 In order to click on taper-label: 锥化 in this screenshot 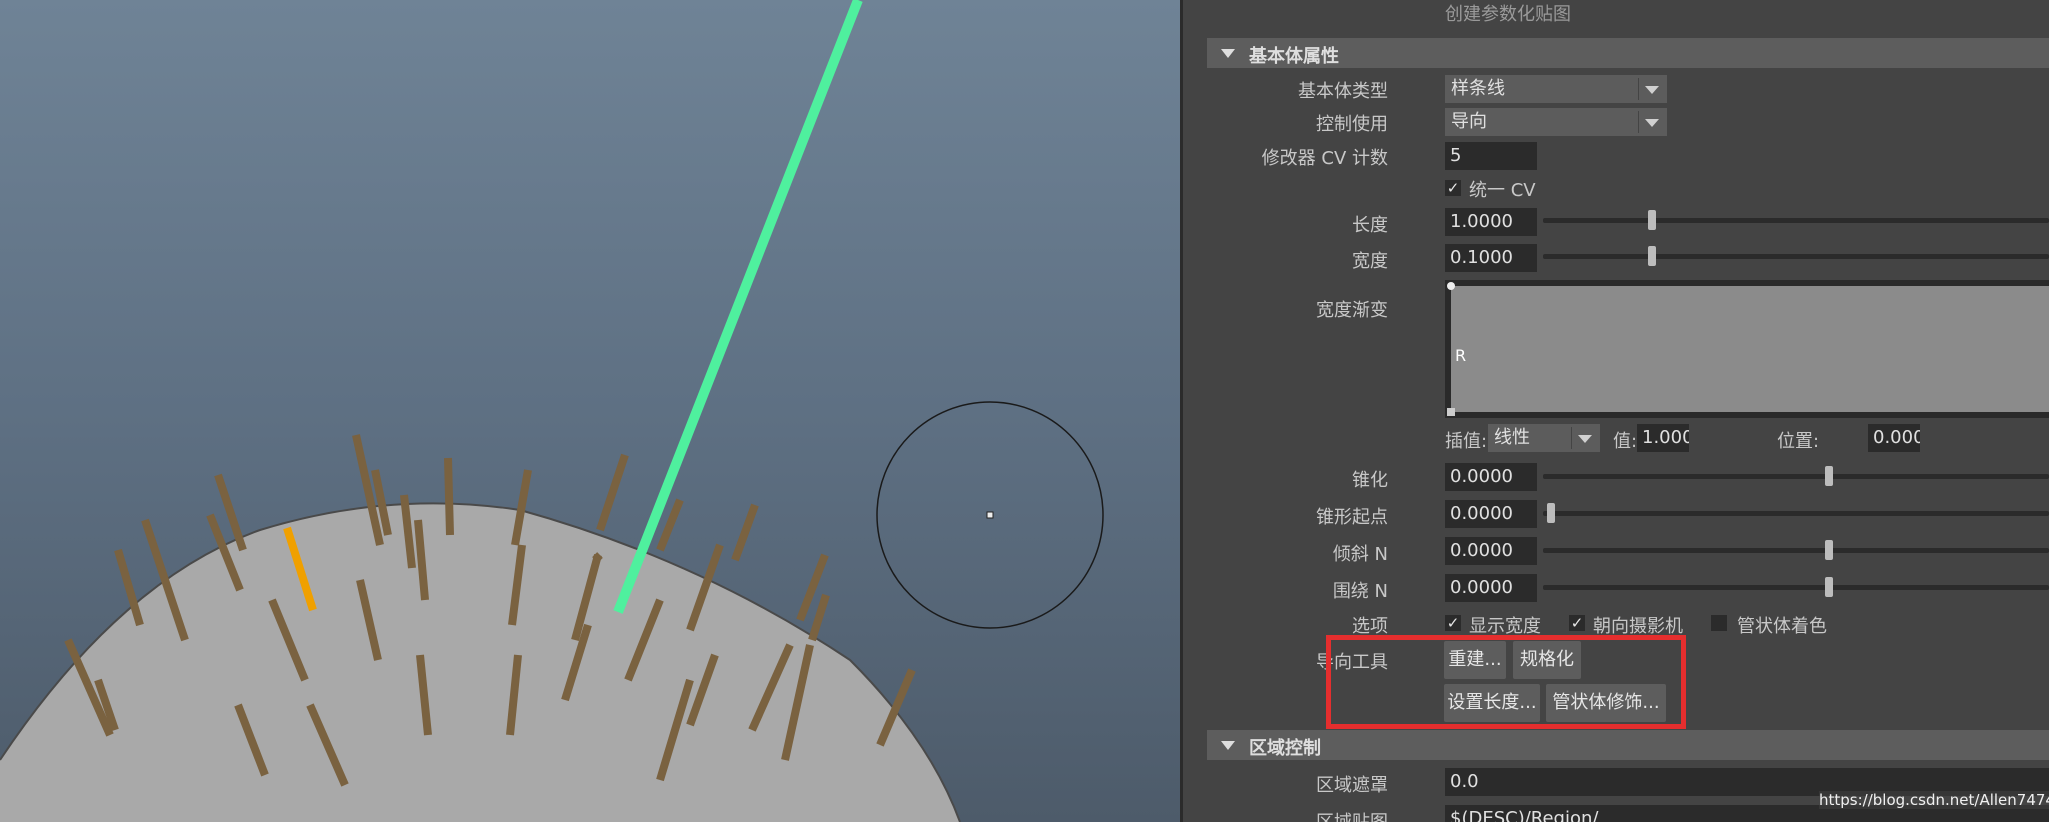, I will do `click(1370, 480)`.